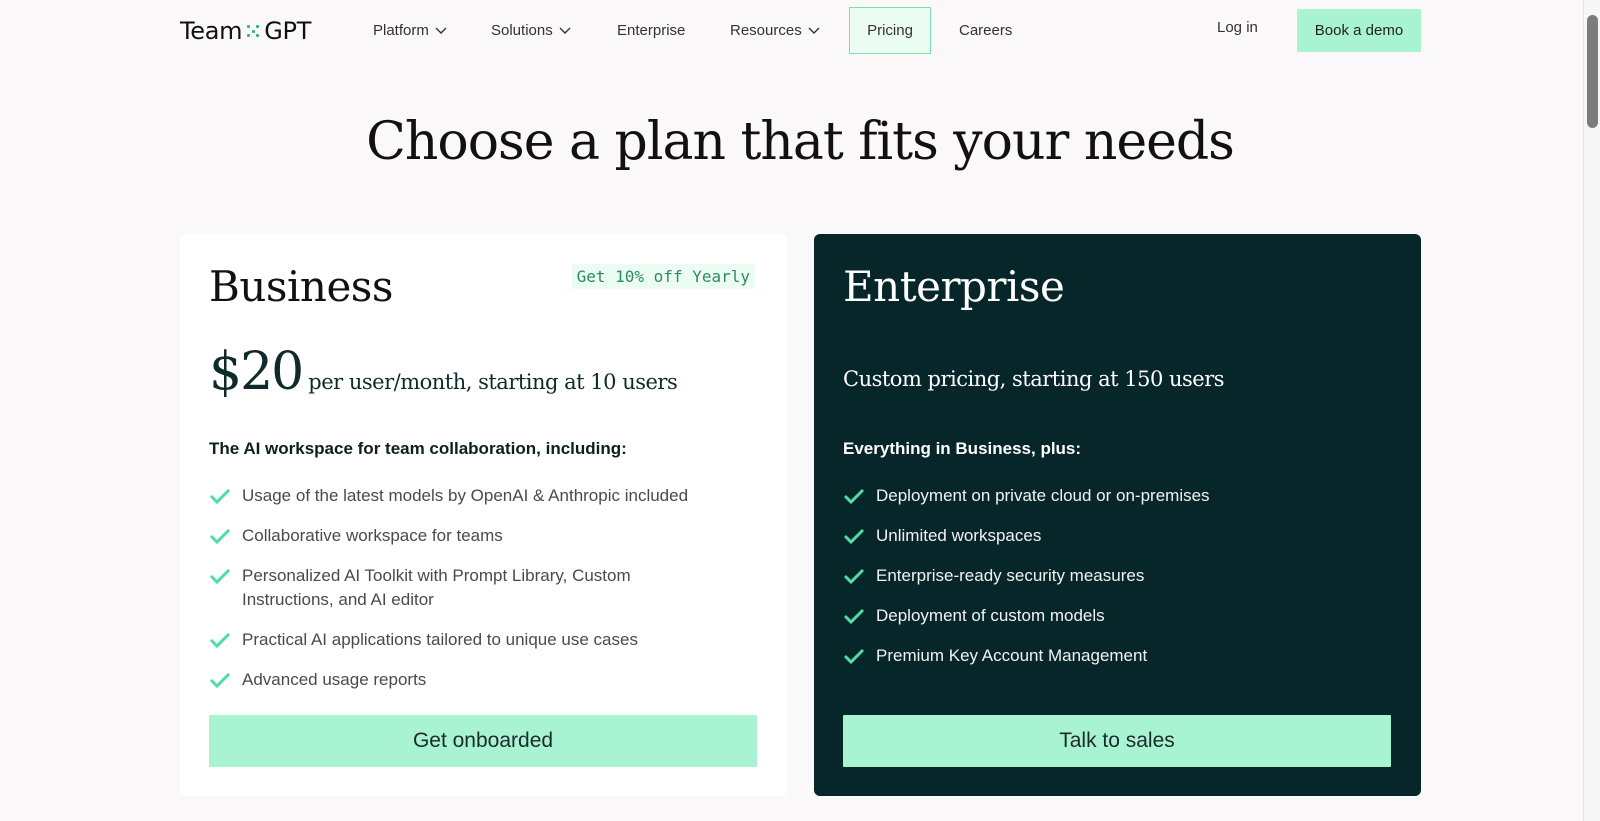 This screenshot has width=1600, height=821. Describe the element at coordinates (766, 30) in the screenshot. I see `nav-resources-label: Resources` at that location.